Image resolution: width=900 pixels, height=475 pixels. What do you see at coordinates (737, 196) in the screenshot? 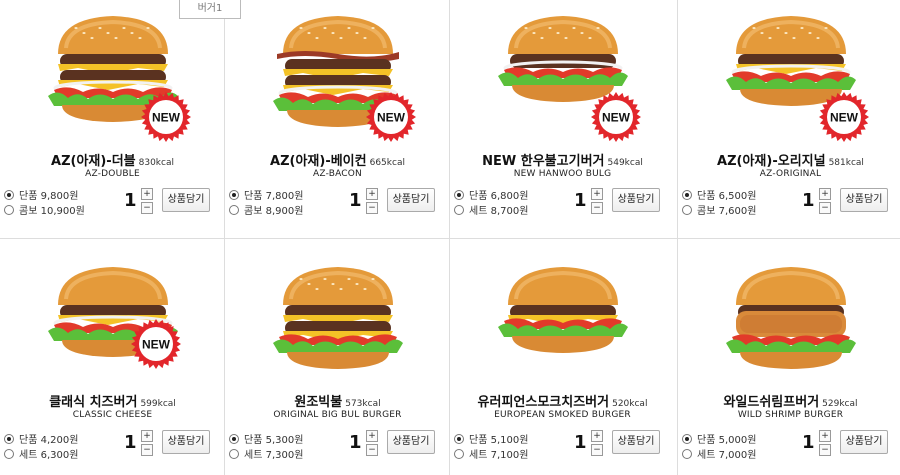
I see `option-price: 6,500원` at bounding box center [737, 196].